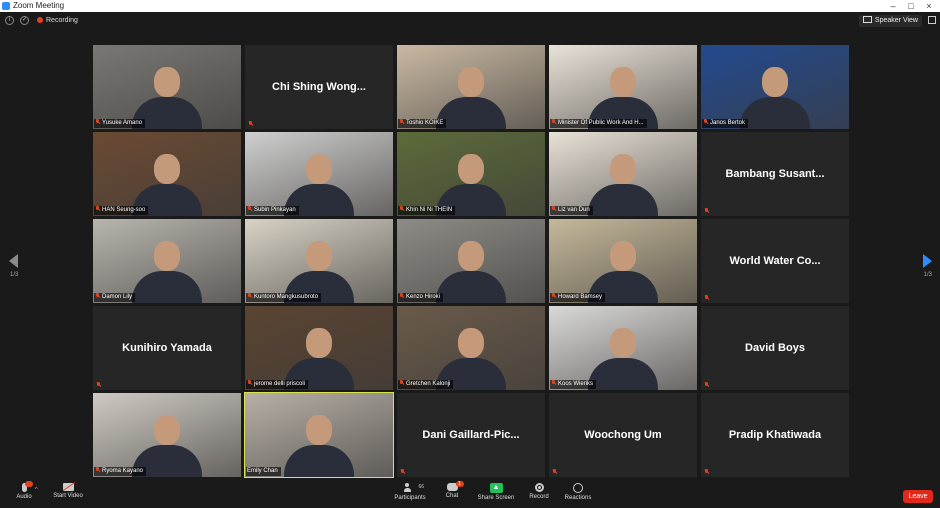  Describe the element at coordinates (623, 261) in the screenshot. I see `participant-tile: Howard Bamsey` at that location.